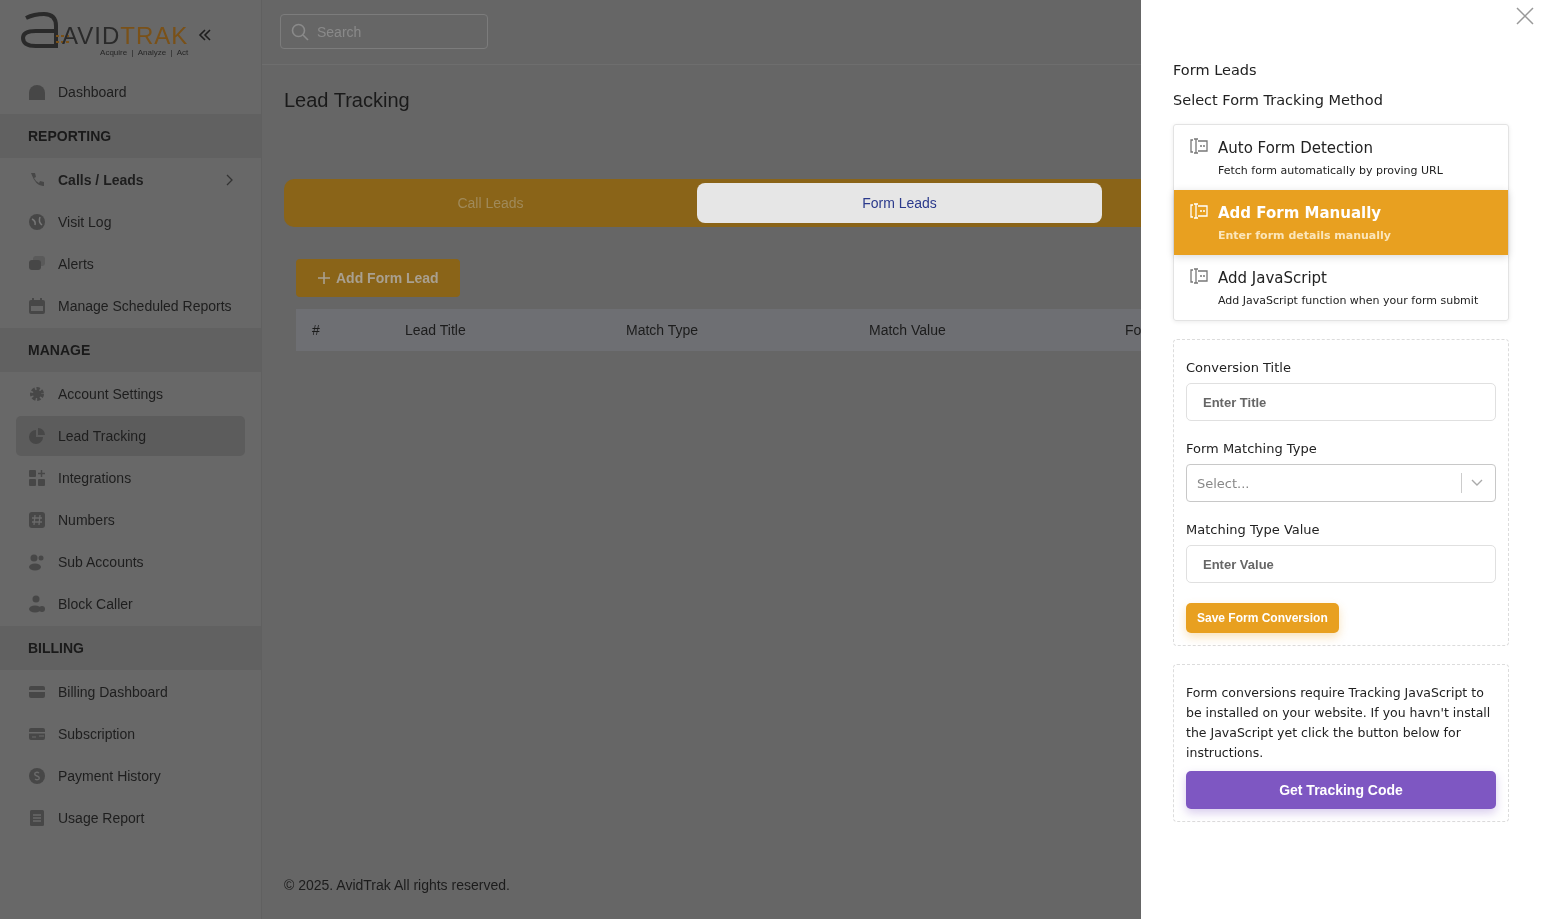 Image resolution: width=1541 pixels, height=919 pixels. What do you see at coordinates (1341, 790) in the screenshot?
I see `tracking-code-button: Get Tracking Code` at bounding box center [1341, 790].